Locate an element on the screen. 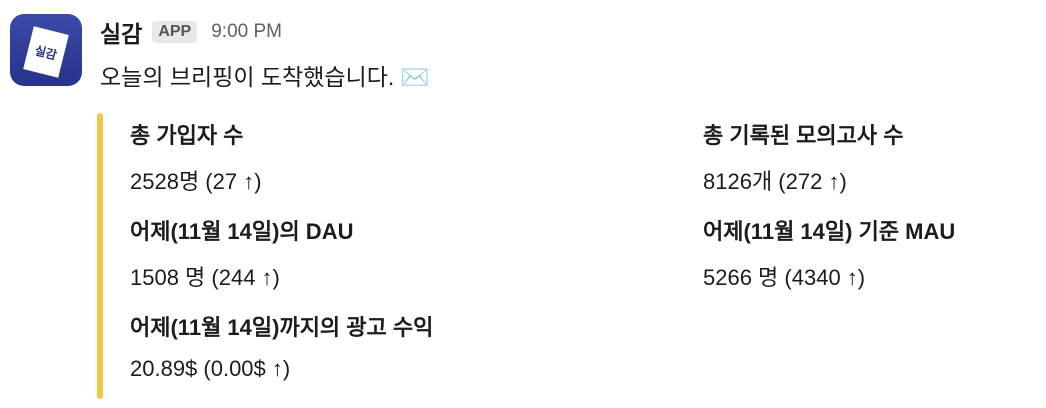 The width and height of the screenshot is (1046, 408). message-header: 실감 APP 9:00 PM is located at coordinates (191, 32).